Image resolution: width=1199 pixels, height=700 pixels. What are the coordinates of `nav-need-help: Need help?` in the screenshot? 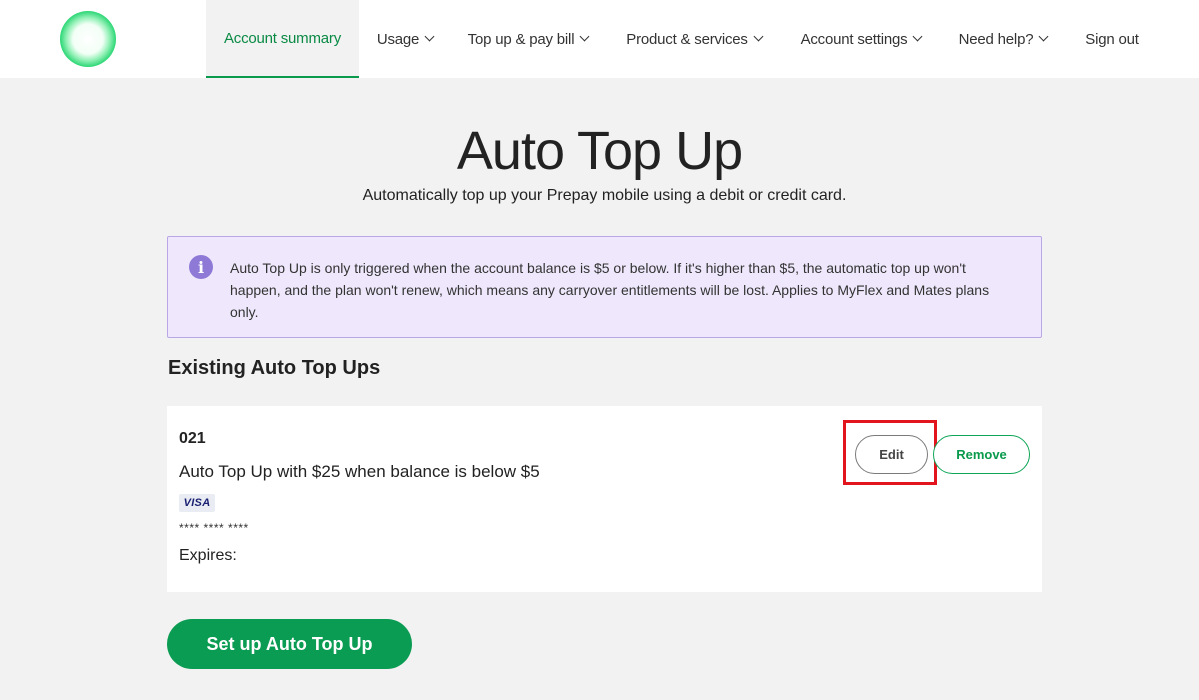 It's located at (1003, 39).